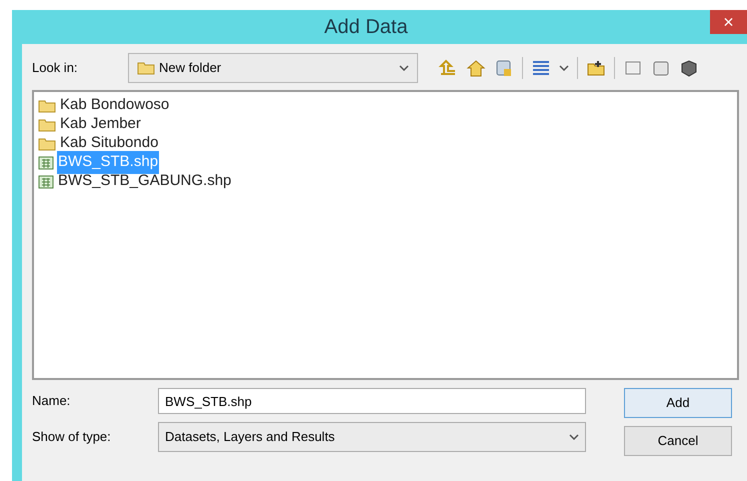 Image resolution: width=747 pixels, height=481 pixels. What do you see at coordinates (273, 68) in the screenshot?
I see `look-in-dropdown: New folder` at bounding box center [273, 68].